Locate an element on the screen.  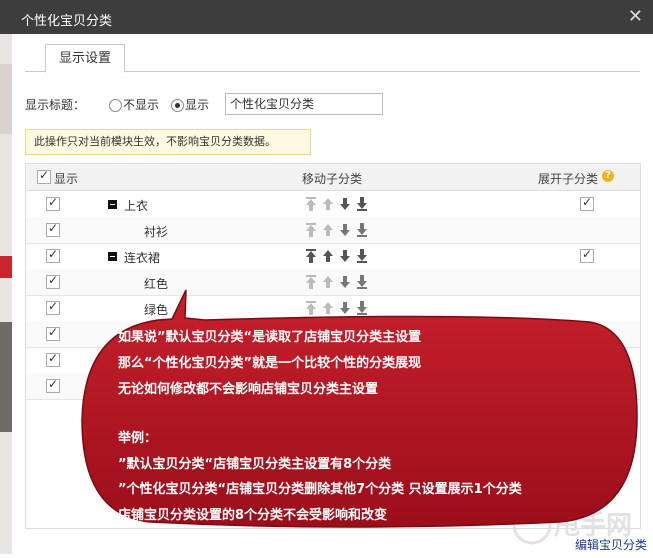
select-all-checkbox is located at coordinates (44, 176).